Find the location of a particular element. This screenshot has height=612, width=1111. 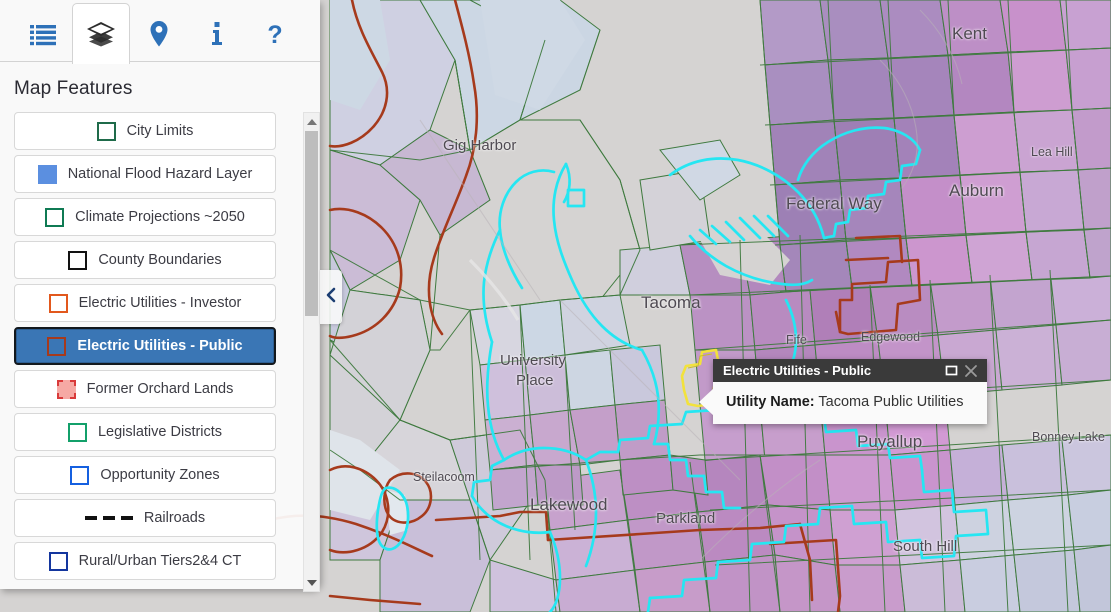

layer-item-label: Rural/Urban Tiers2&4 CT is located at coordinates (160, 561).